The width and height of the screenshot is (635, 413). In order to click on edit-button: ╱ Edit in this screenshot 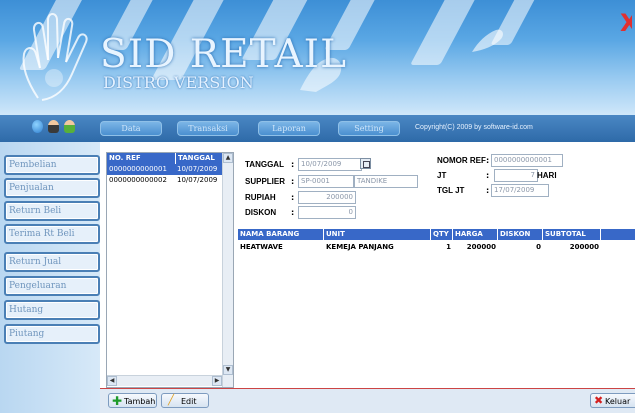, I will do `click(185, 400)`.